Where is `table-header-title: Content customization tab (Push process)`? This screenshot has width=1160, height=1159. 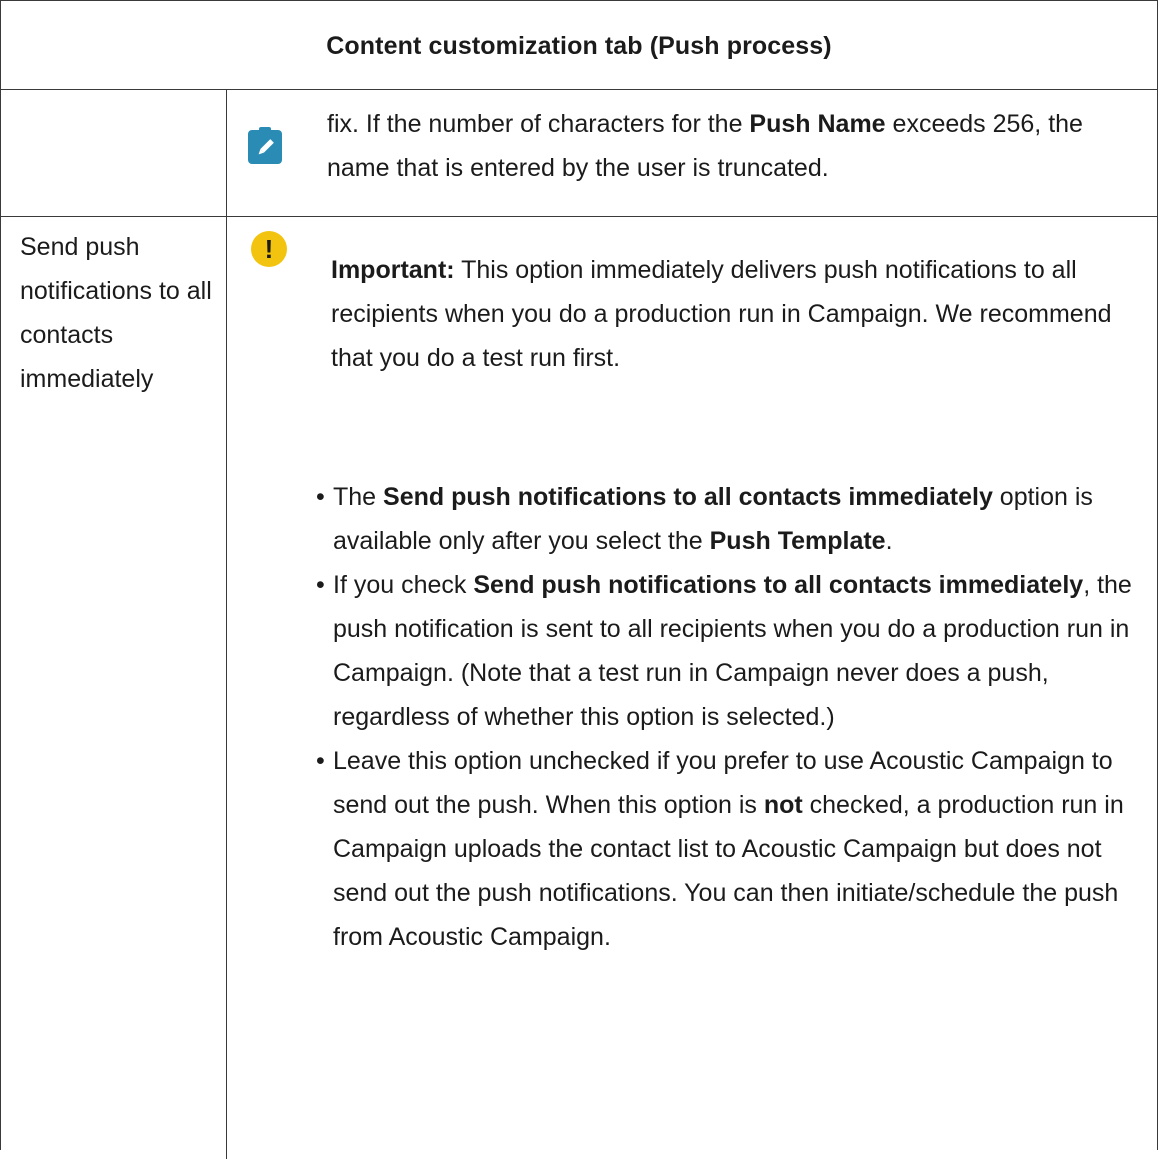 table-header-title: Content customization tab (Push process) is located at coordinates (579, 45).